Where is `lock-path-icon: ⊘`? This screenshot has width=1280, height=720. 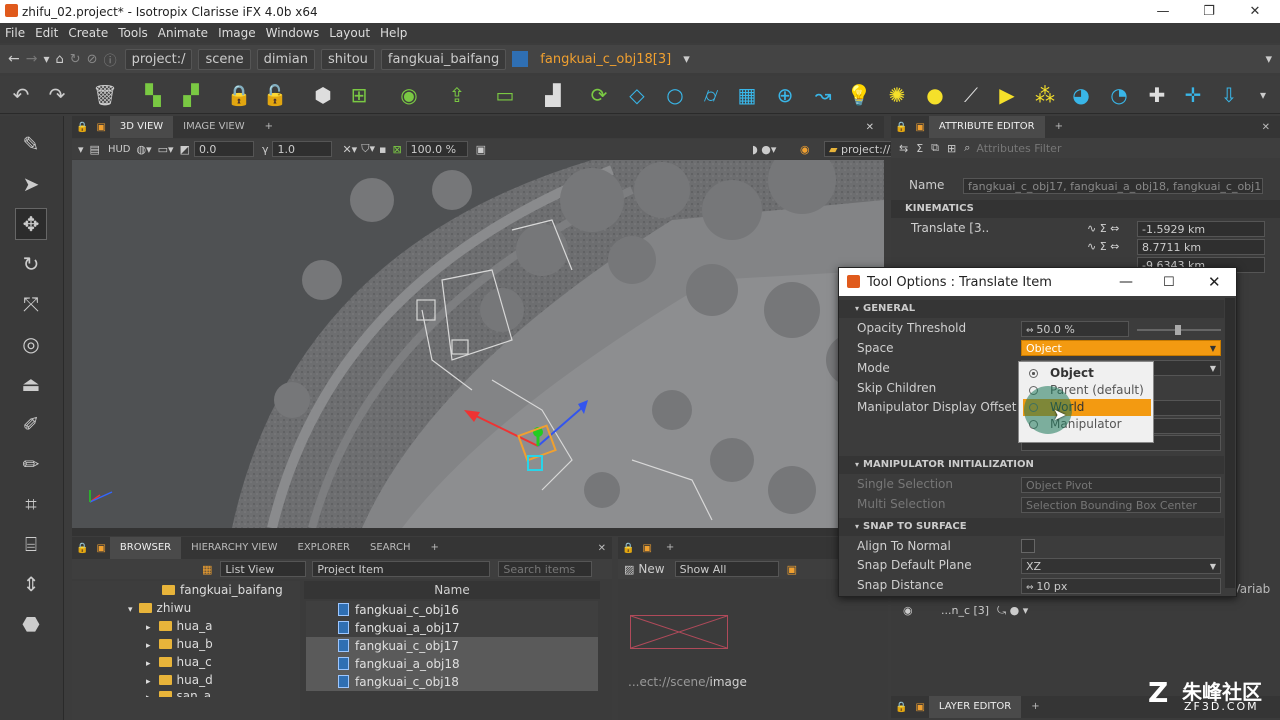 lock-path-icon: ⊘ is located at coordinates (92, 59).